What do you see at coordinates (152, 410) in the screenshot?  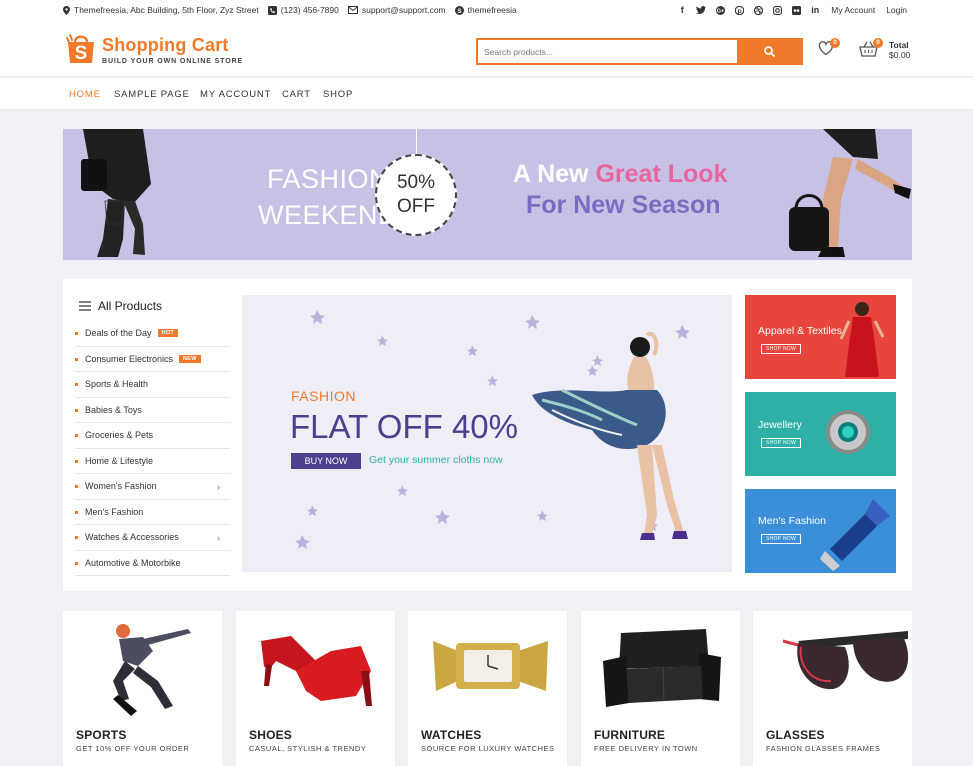 I see `category-item: Babies & Toys` at bounding box center [152, 410].